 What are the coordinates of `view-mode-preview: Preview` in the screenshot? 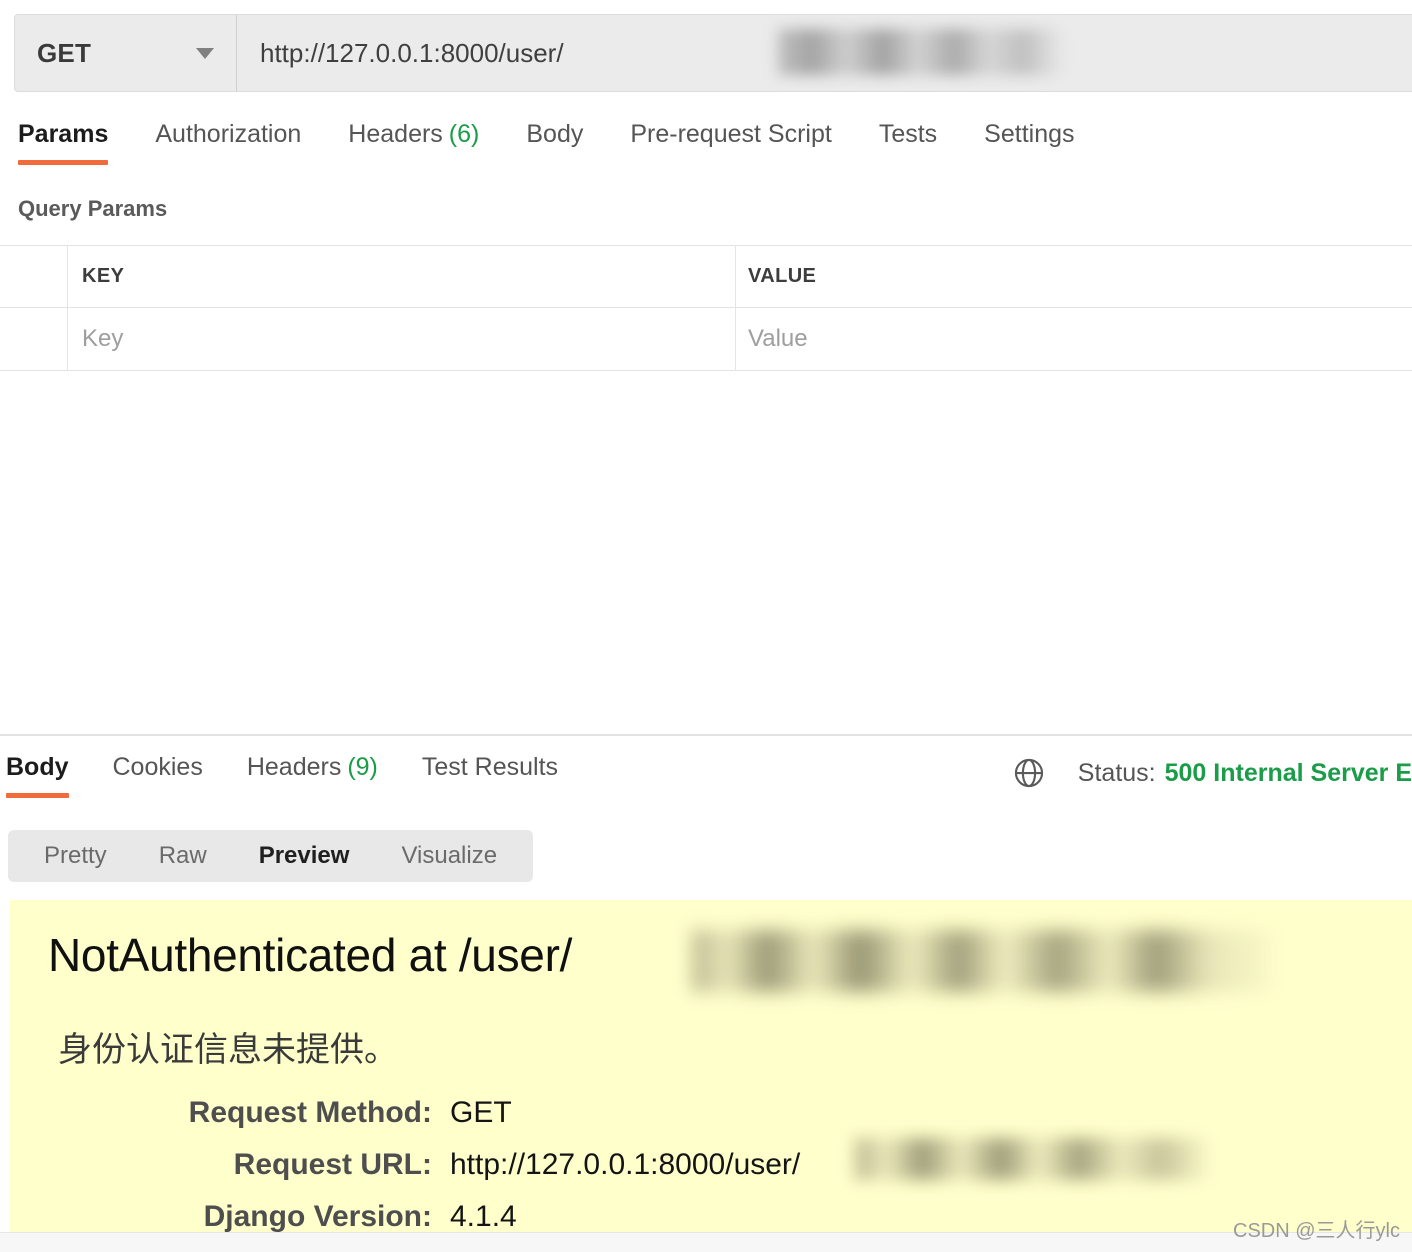 It's located at (304, 856).